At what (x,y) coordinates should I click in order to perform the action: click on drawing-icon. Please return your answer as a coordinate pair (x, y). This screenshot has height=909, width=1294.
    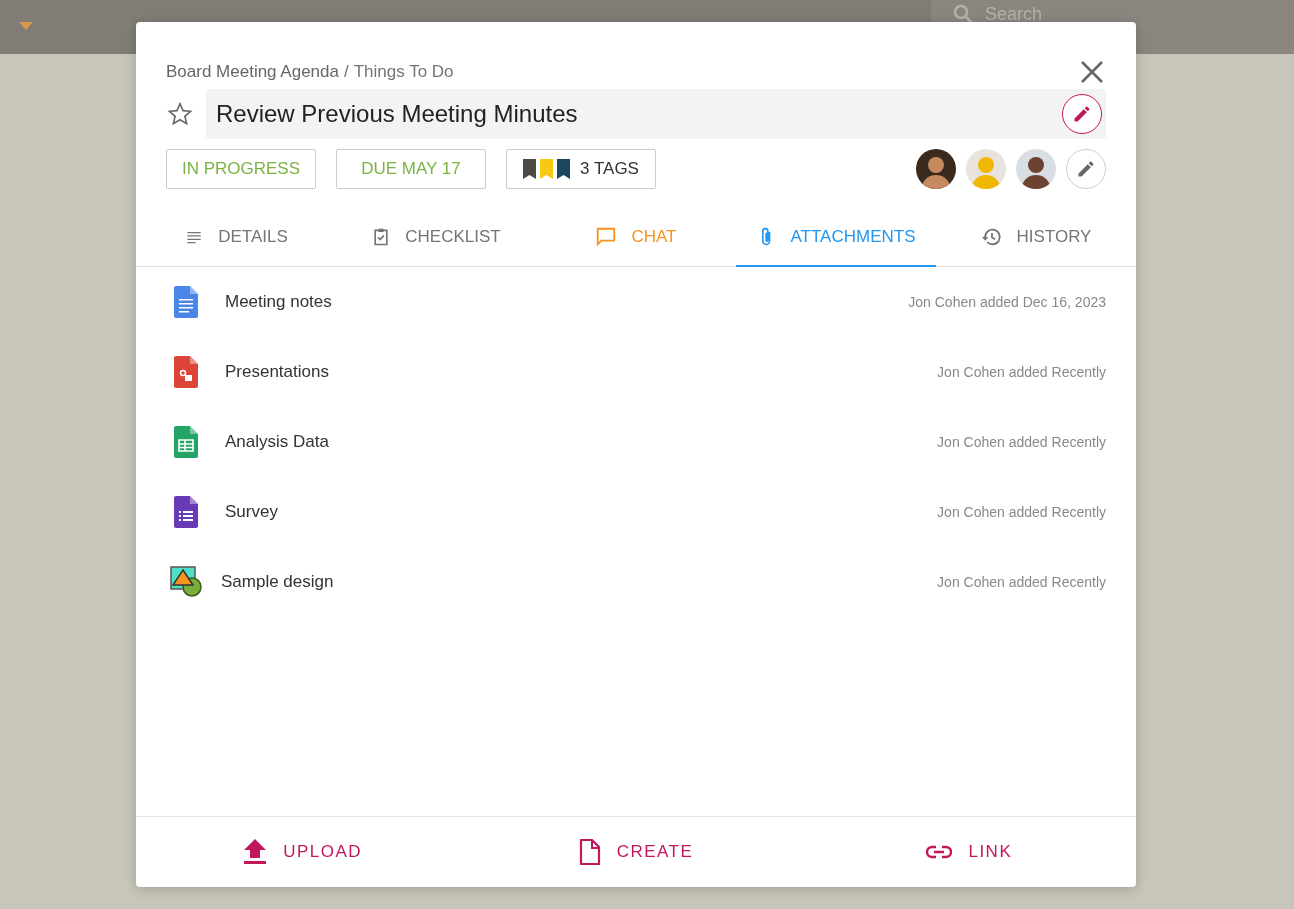
    Looking at the image, I should click on (187, 582).